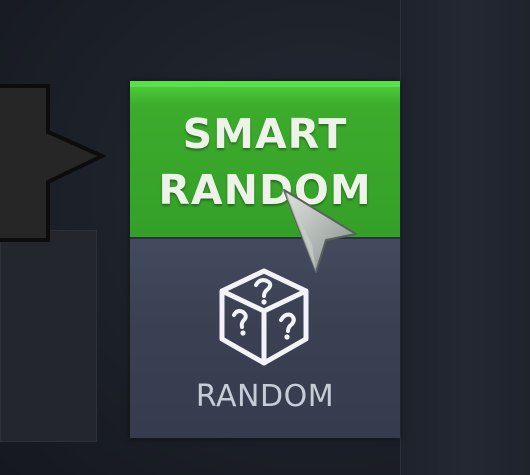 Image resolution: width=530 pixels, height=475 pixels. What do you see at coordinates (265, 134) in the screenshot?
I see `smart-random-label-line1: SMART` at bounding box center [265, 134].